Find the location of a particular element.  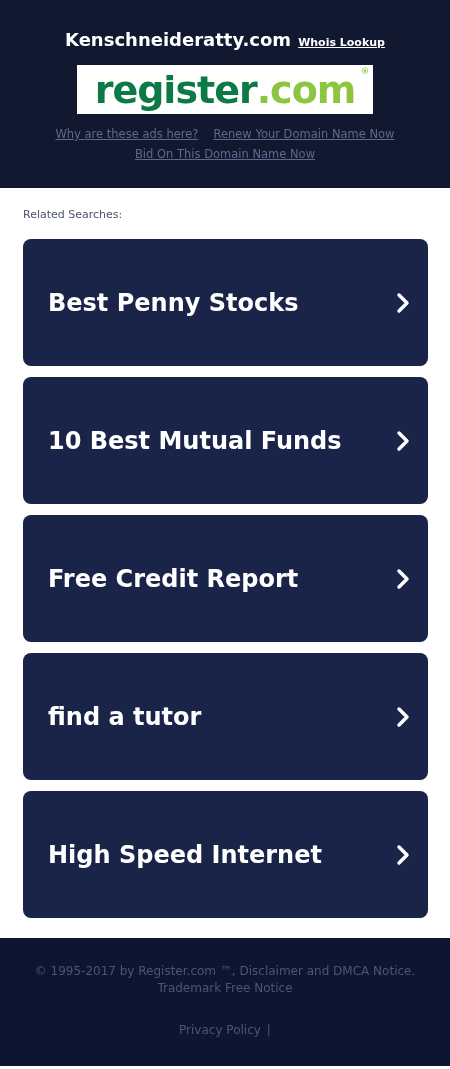

search-link-card: High Speed Internet is located at coordinates (225, 854).